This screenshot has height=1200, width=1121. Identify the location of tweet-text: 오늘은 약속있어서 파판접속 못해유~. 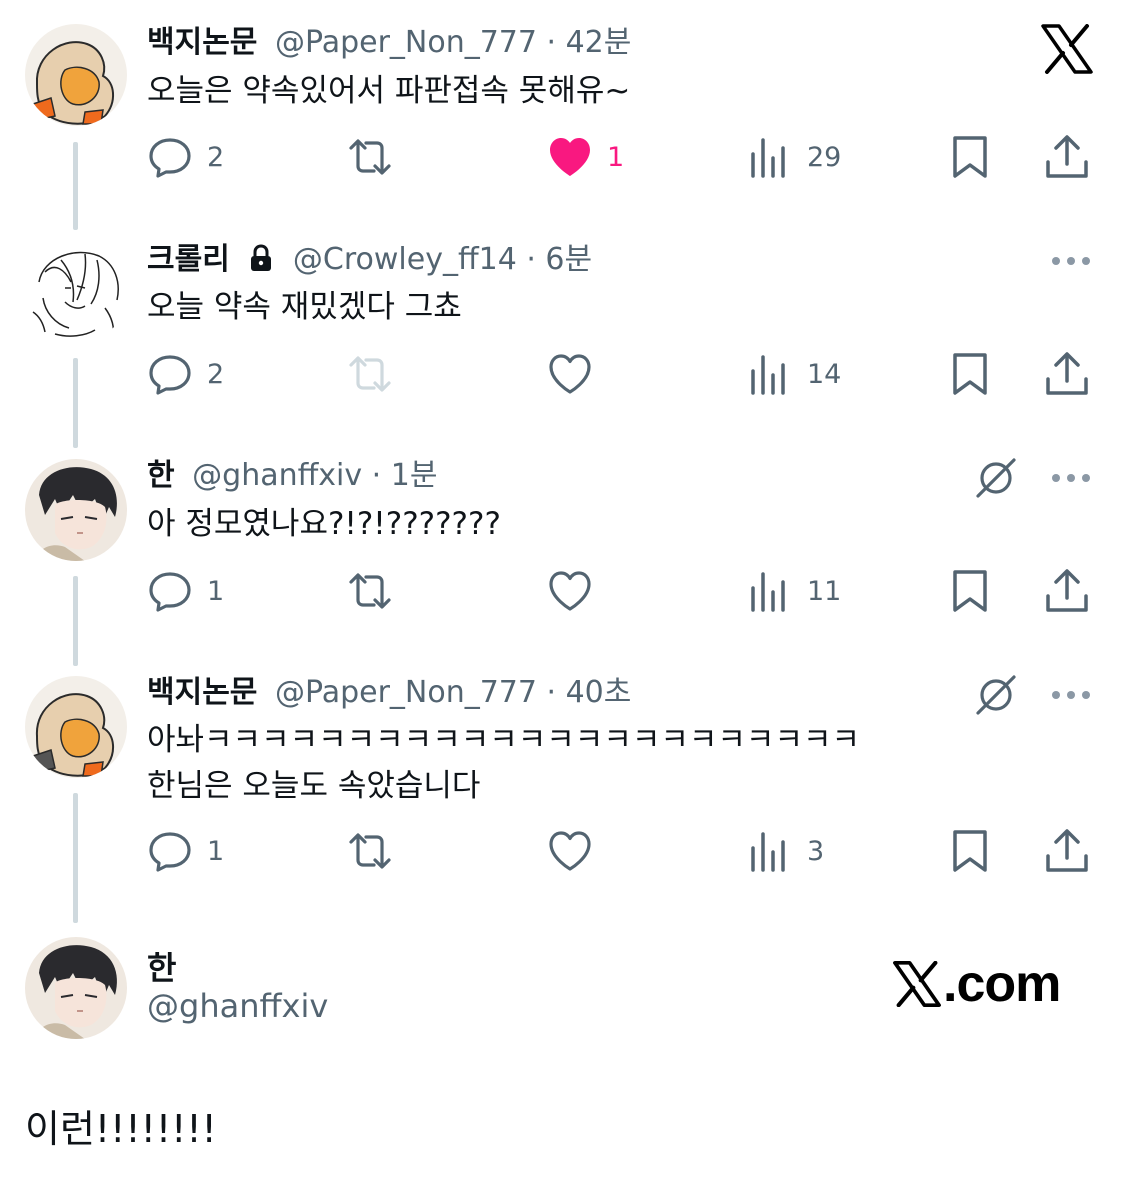
(388, 91).